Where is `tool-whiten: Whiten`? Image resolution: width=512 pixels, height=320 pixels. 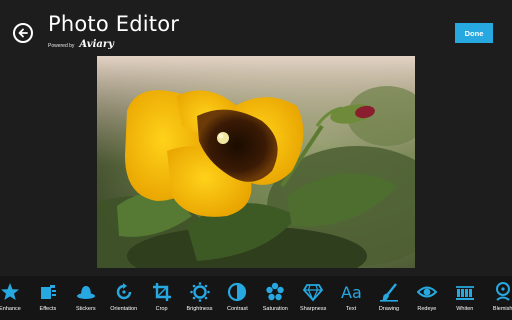 tool-whiten: Whiten is located at coordinates (465, 298).